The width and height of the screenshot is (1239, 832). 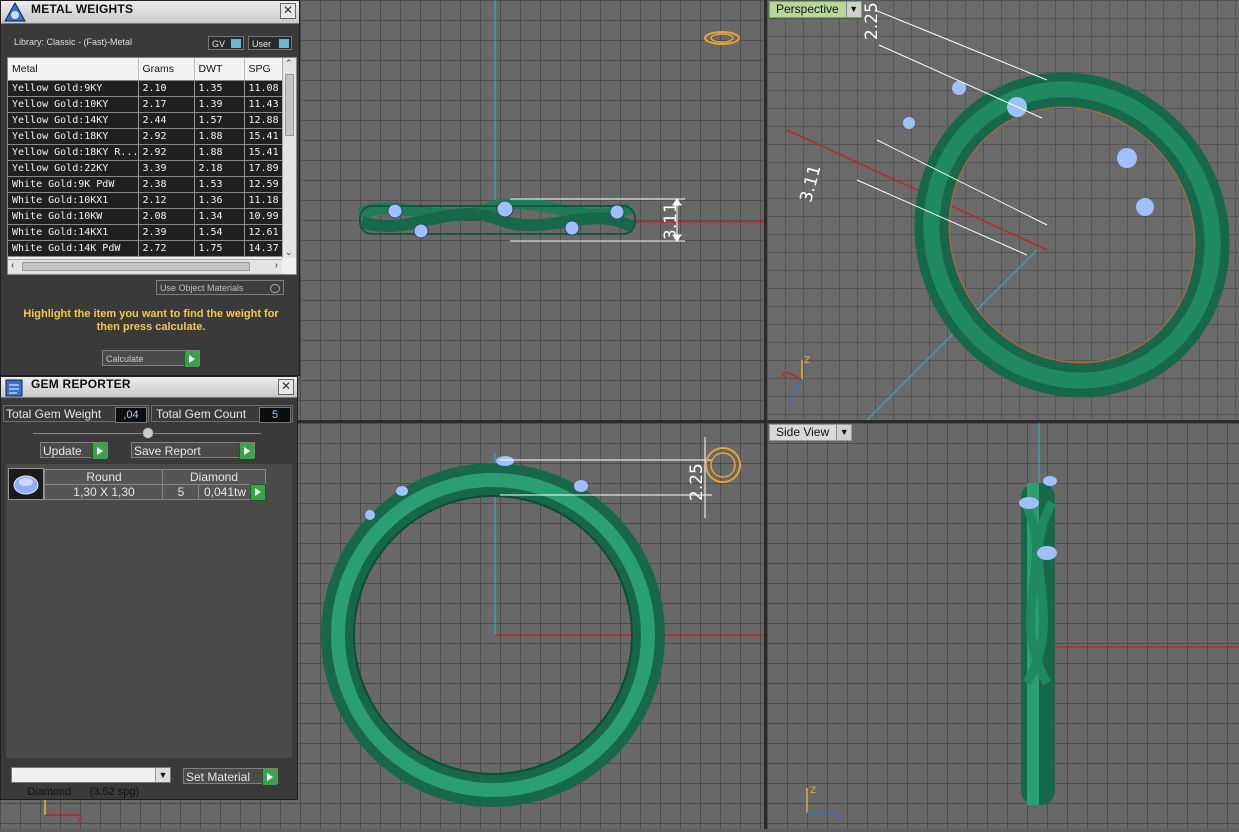 What do you see at coordinates (145, 136) in the screenshot?
I see `table-row: Yellow Gold:18KY 2.92 1.88 15.41` at bounding box center [145, 136].